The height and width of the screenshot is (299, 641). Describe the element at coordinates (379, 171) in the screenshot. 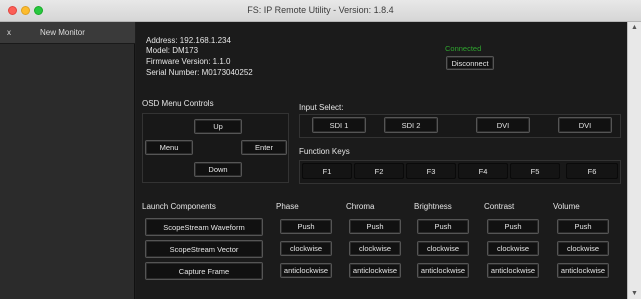

I see `function-key-f2: F2` at that location.